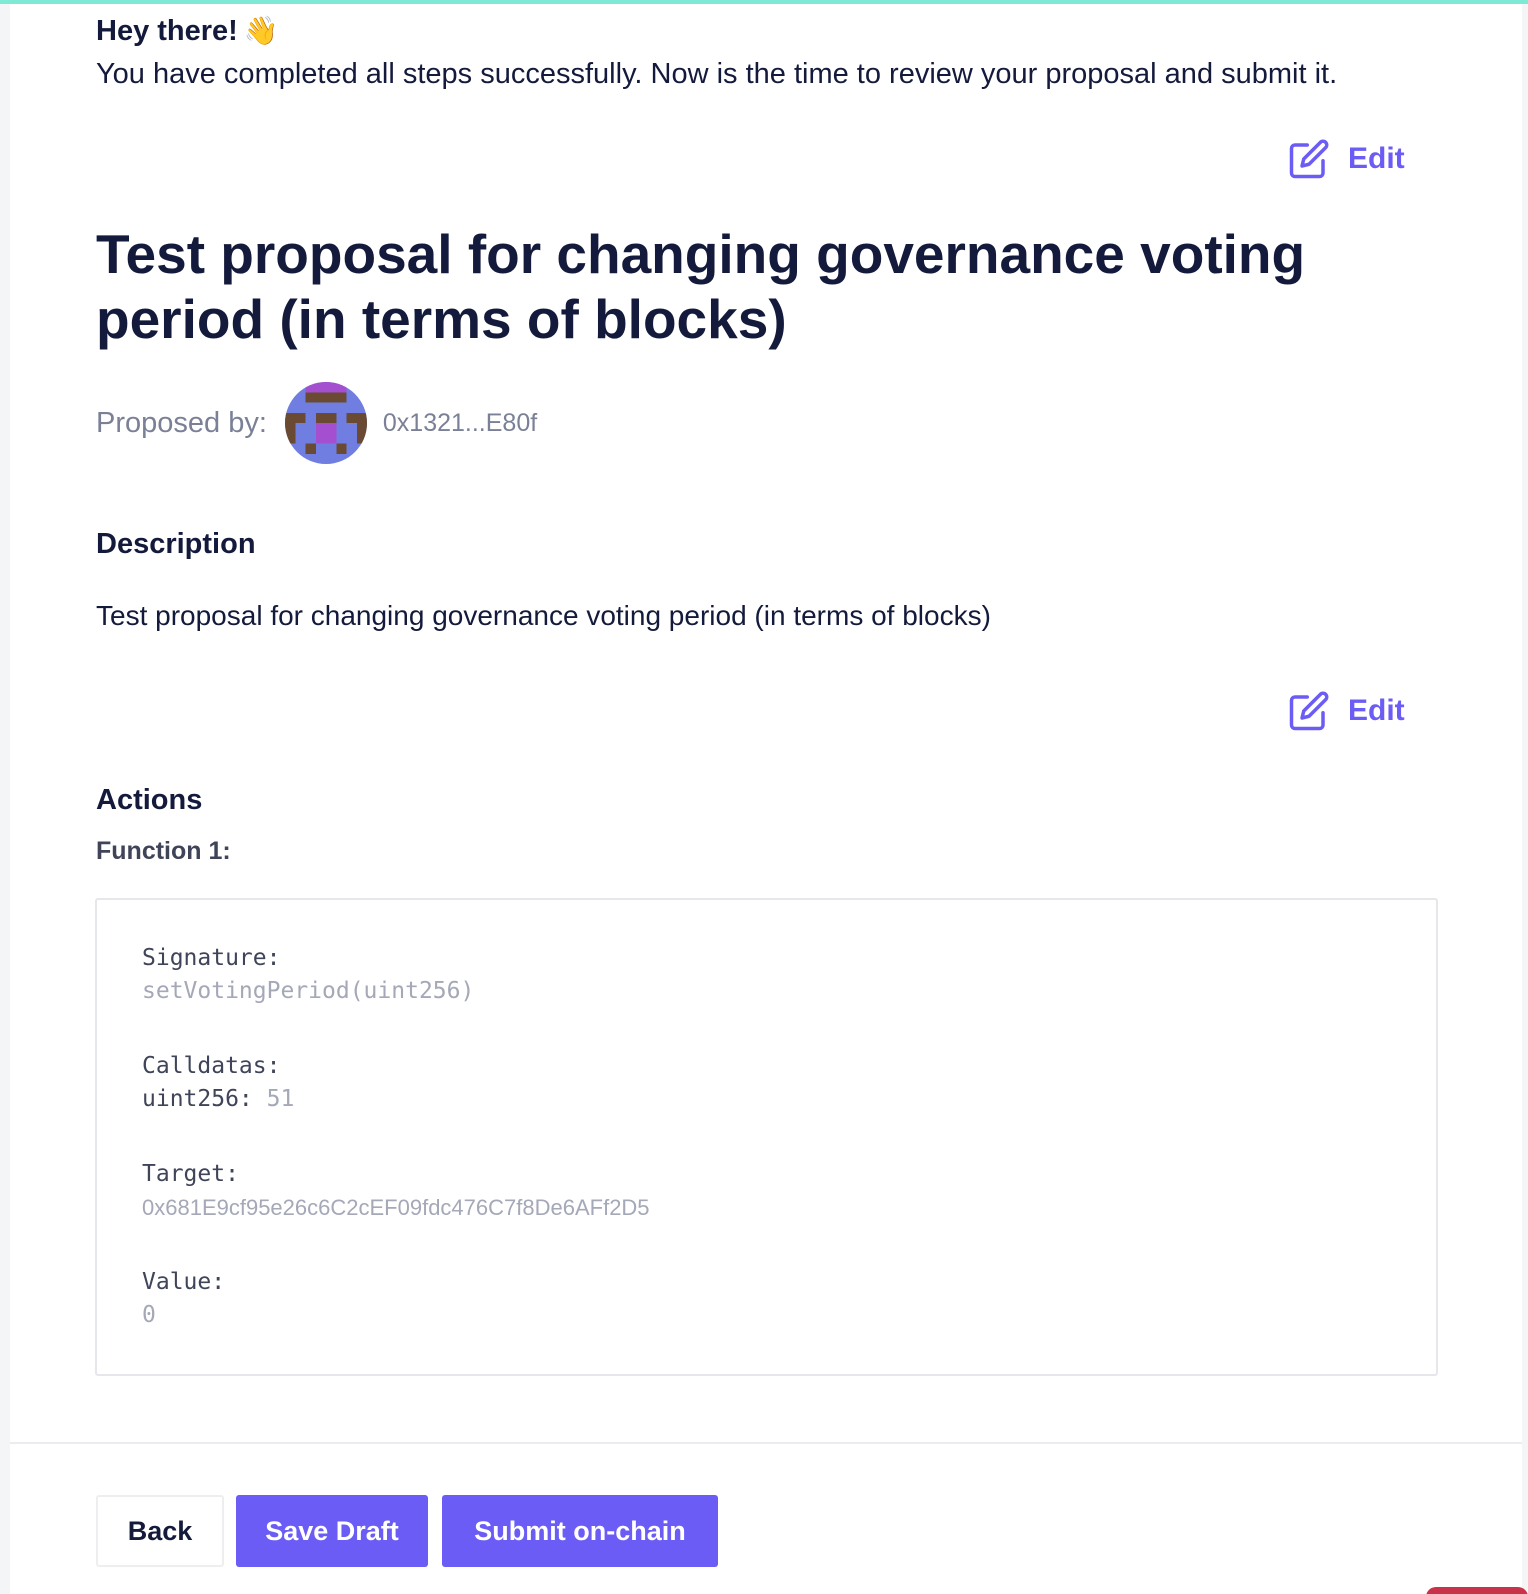 This screenshot has width=1528, height=1594. Describe the element at coordinates (218, 1083) in the screenshot. I see `calldatas-field: Calldatas: uint256: 51` at that location.